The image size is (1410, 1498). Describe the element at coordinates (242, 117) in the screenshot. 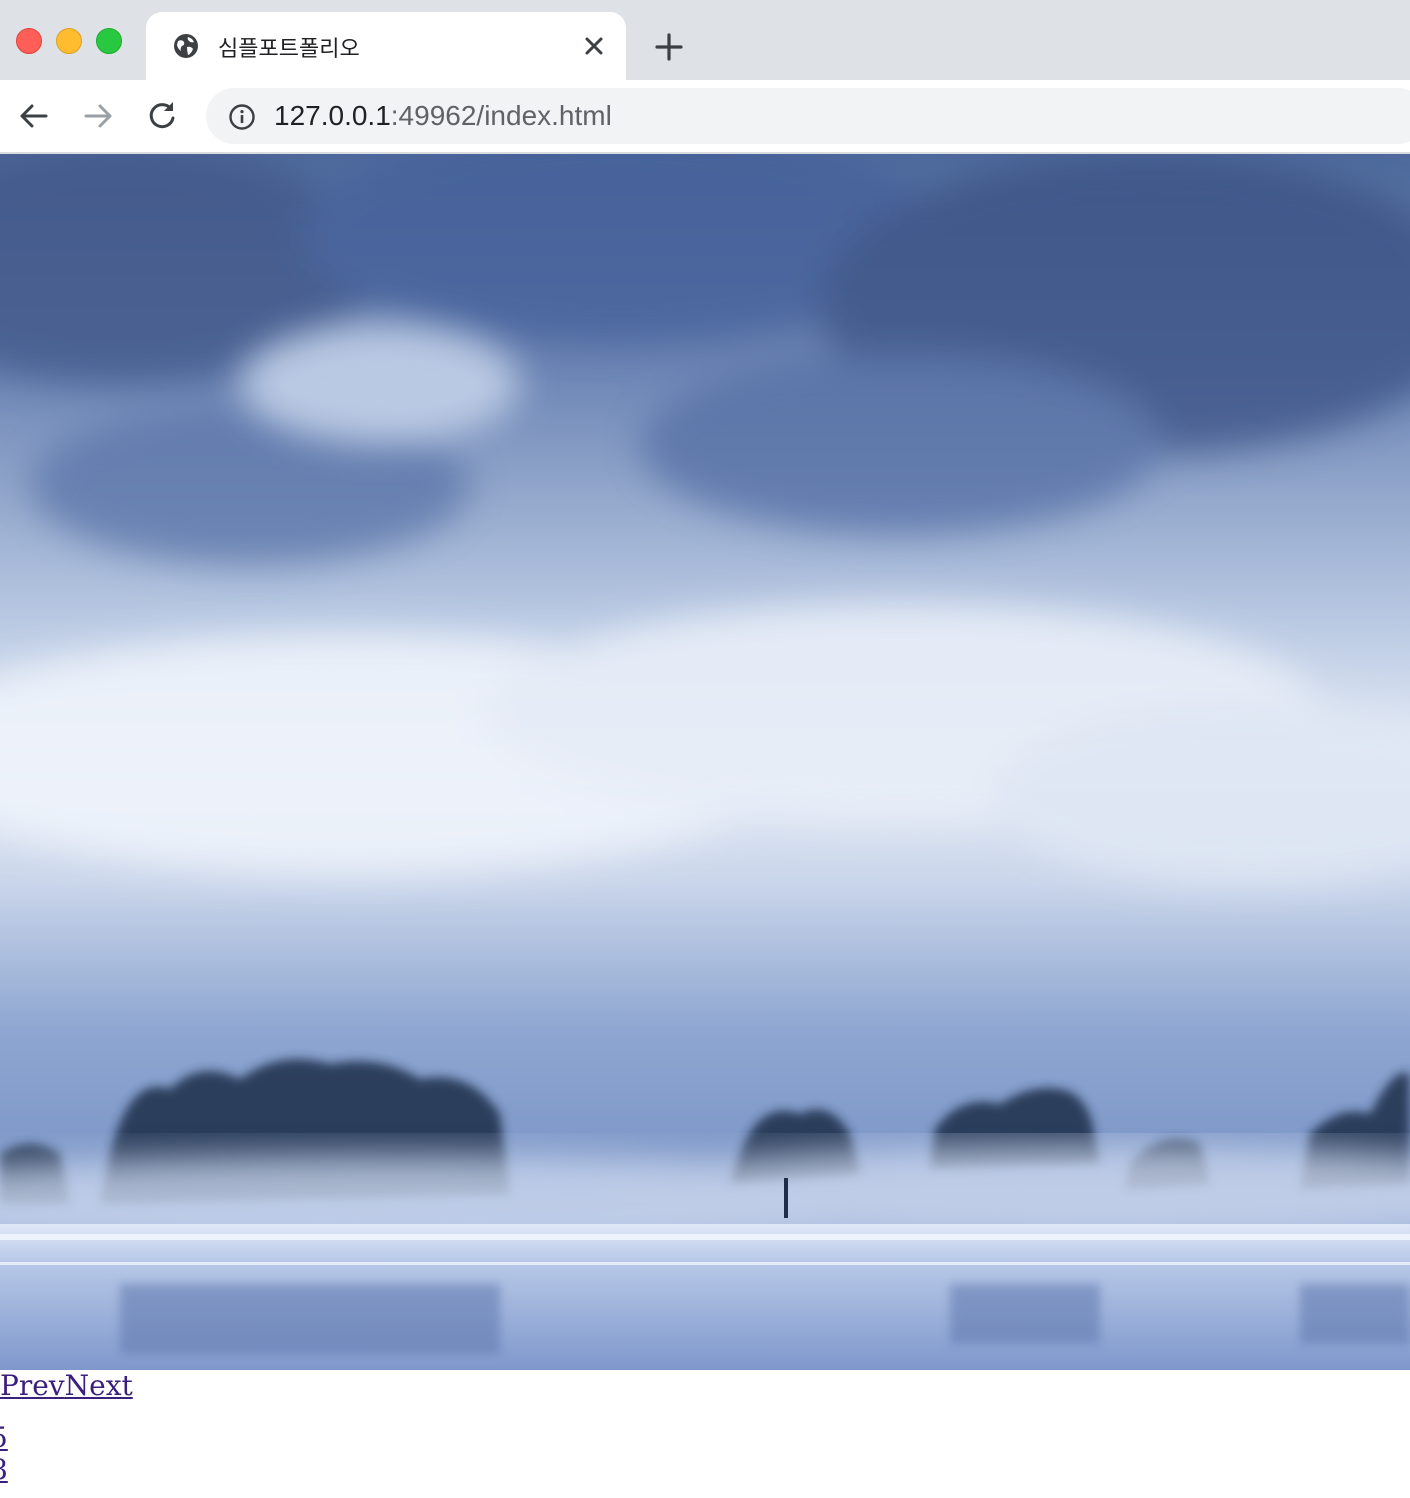

I see `info-icon` at that location.